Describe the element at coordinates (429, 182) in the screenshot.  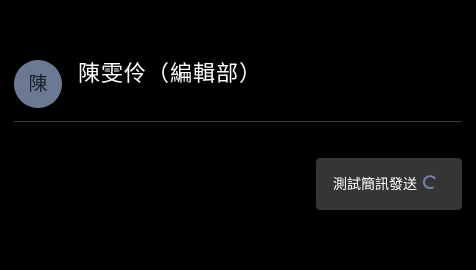
I see `sending-spinner-icon` at that location.